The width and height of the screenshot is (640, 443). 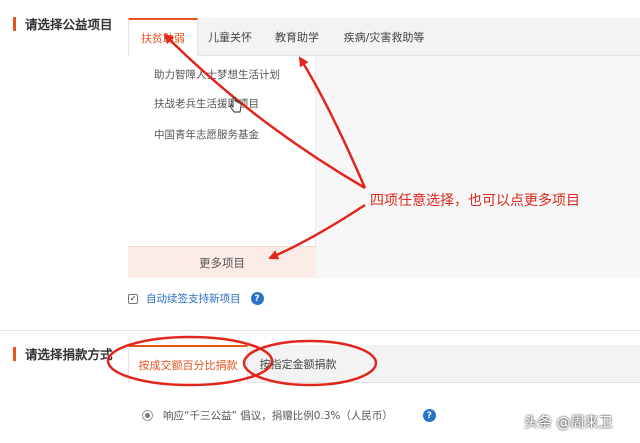 I want to click on donation-option-radio, so click(x=147, y=415).